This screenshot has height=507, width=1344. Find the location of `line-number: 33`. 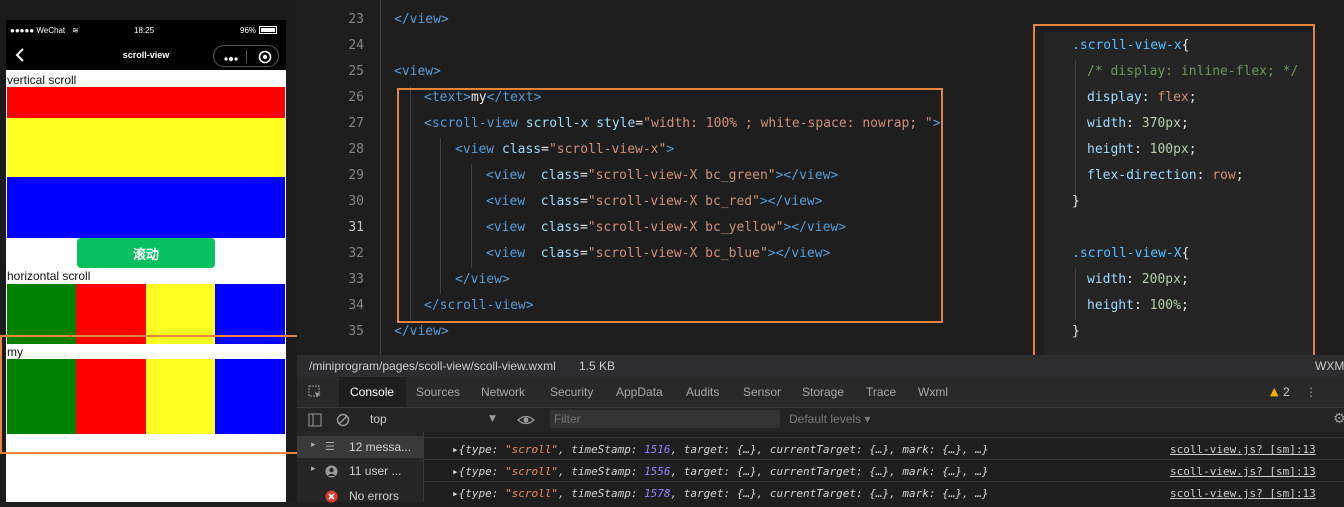

line-number: 33 is located at coordinates (356, 279).